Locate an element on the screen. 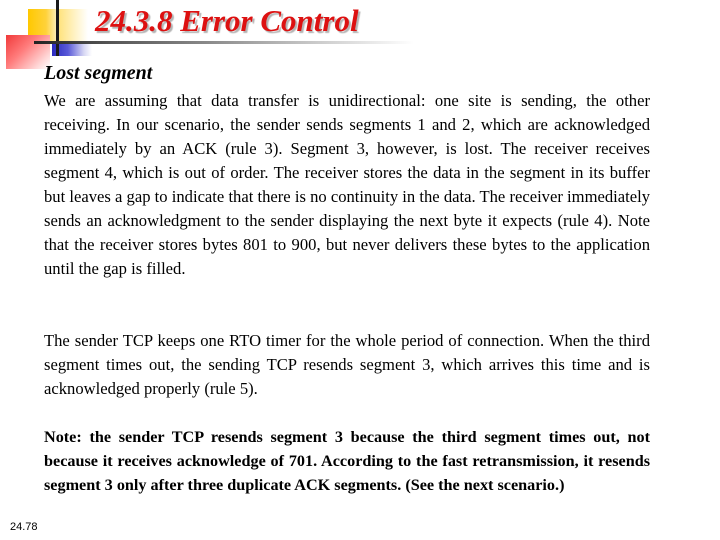  slide-number: 24.78 is located at coordinates (24, 527).